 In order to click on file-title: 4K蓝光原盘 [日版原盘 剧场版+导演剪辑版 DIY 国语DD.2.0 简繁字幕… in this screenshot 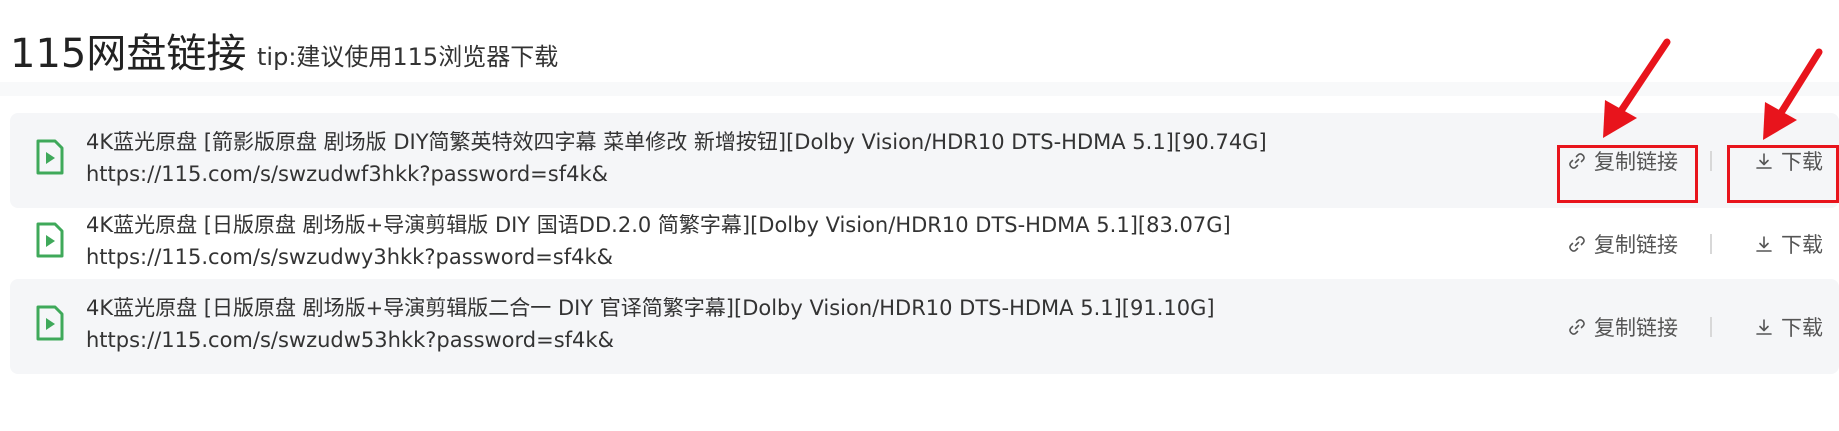, I will do `click(658, 225)`.